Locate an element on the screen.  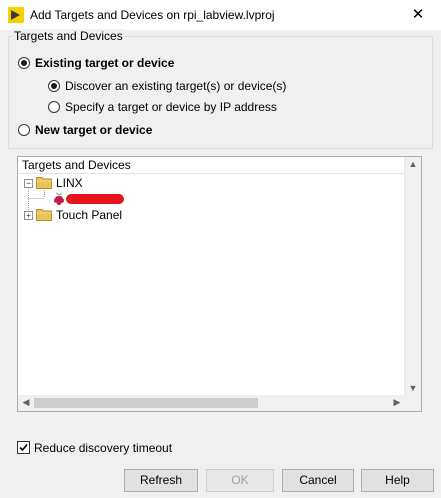
checkmark-icon is located at coordinates (23, 447).